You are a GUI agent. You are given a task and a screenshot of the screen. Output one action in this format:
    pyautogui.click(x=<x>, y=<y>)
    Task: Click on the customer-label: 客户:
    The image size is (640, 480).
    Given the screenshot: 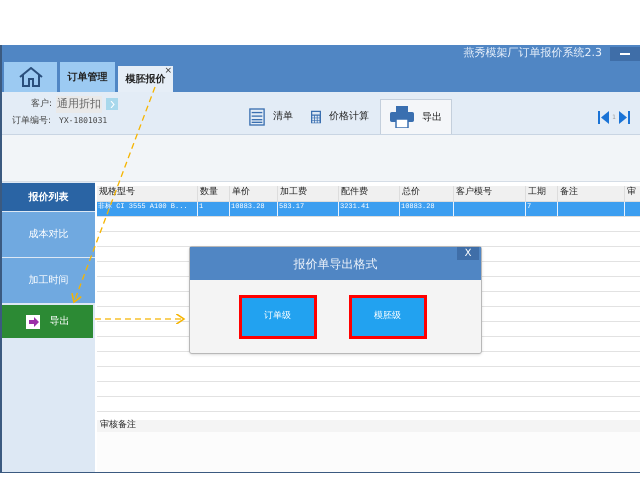 What is the action you would take?
    pyautogui.click(x=41, y=104)
    